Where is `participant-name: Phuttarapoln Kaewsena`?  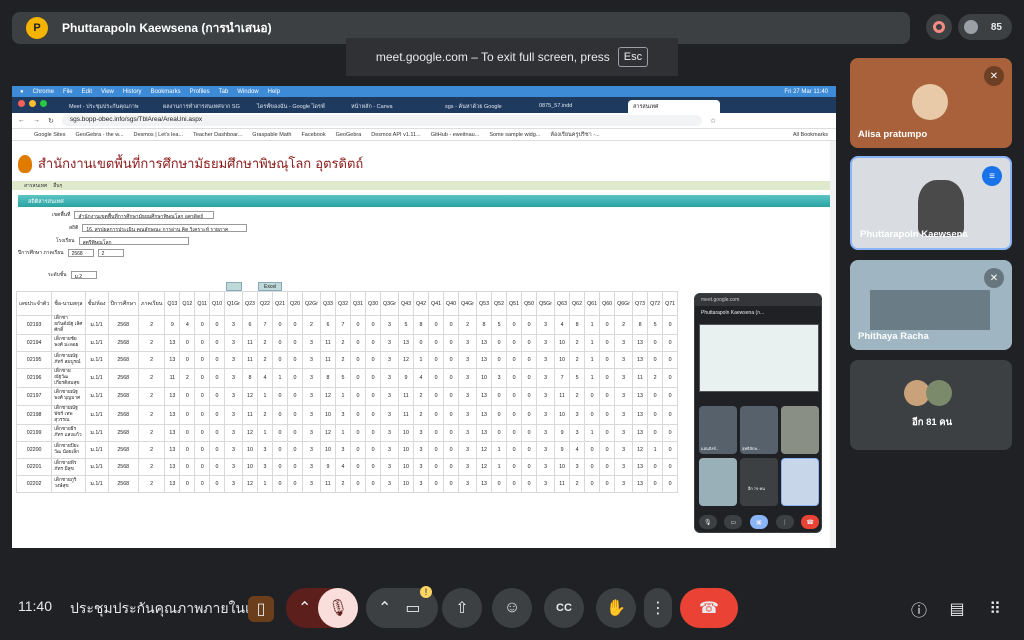 participant-name: Phuttarapoln Kaewsena is located at coordinates (914, 234).